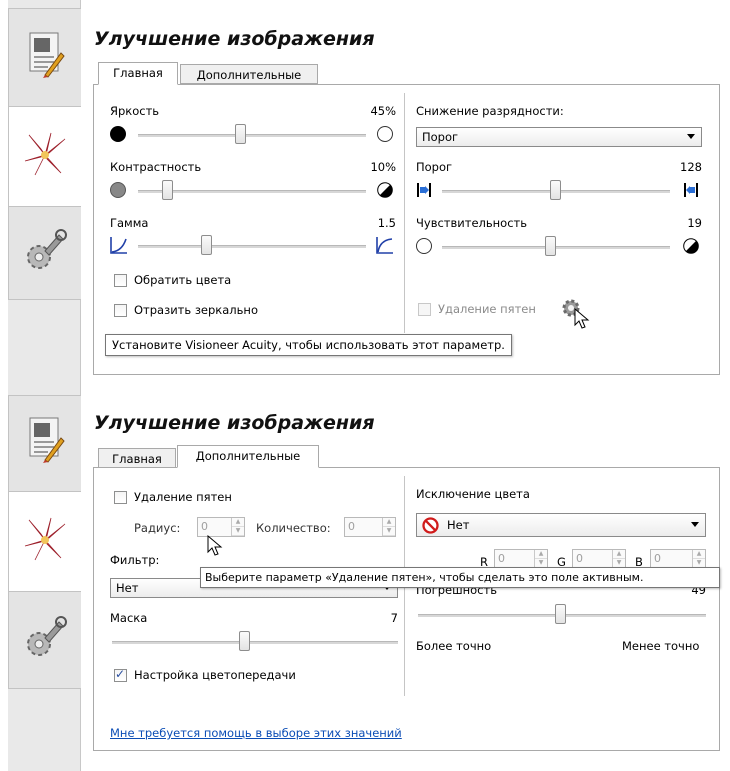 Image resolution: width=730 pixels, height=771 pixels. Describe the element at coordinates (196, 310) in the screenshot. I see `mirror-label: Отразить зеркально` at that location.